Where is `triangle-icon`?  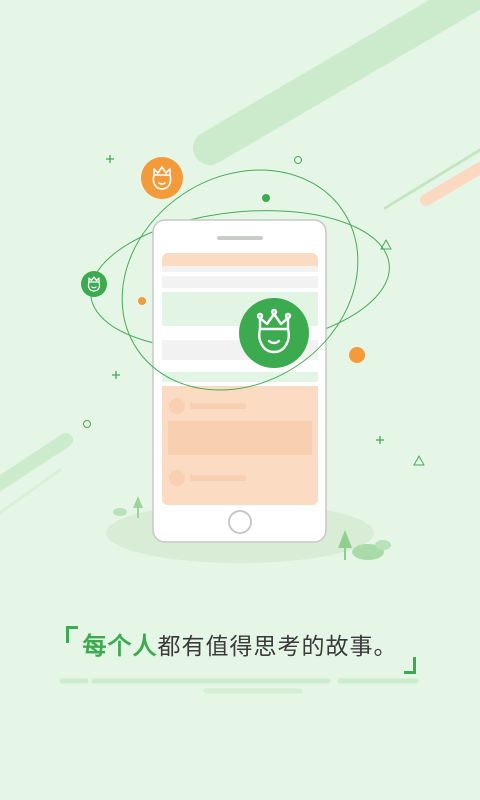 triangle-icon is located at coordinates (419, 460).